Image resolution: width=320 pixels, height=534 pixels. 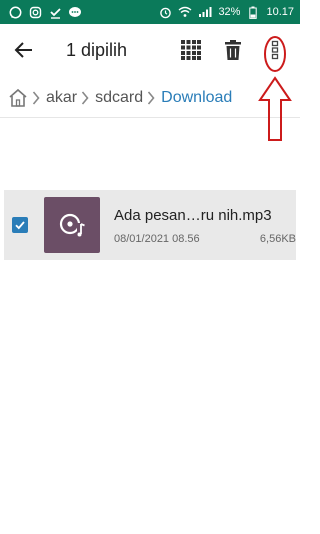 I want to click on file-thumbnail, so click(x=72, y=225).